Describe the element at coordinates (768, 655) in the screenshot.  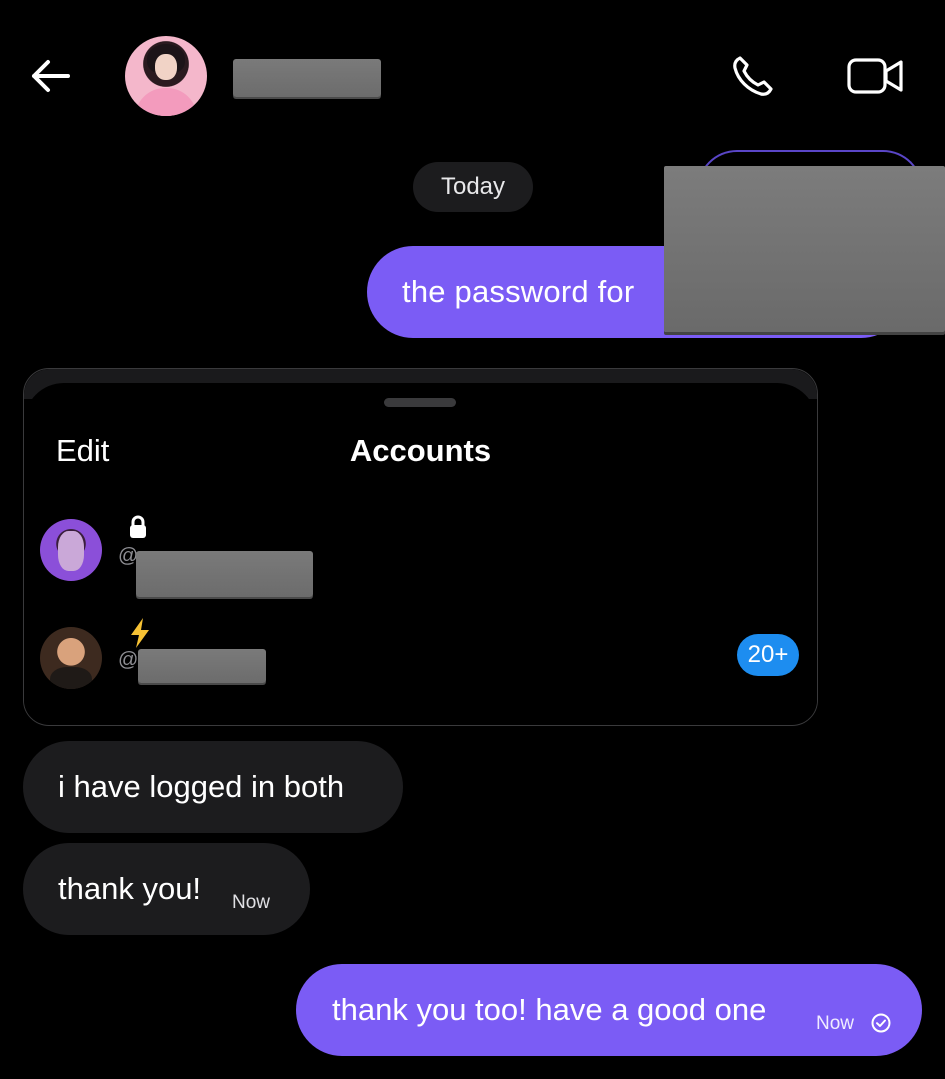
I see `notification-badge: 20+` at that location.